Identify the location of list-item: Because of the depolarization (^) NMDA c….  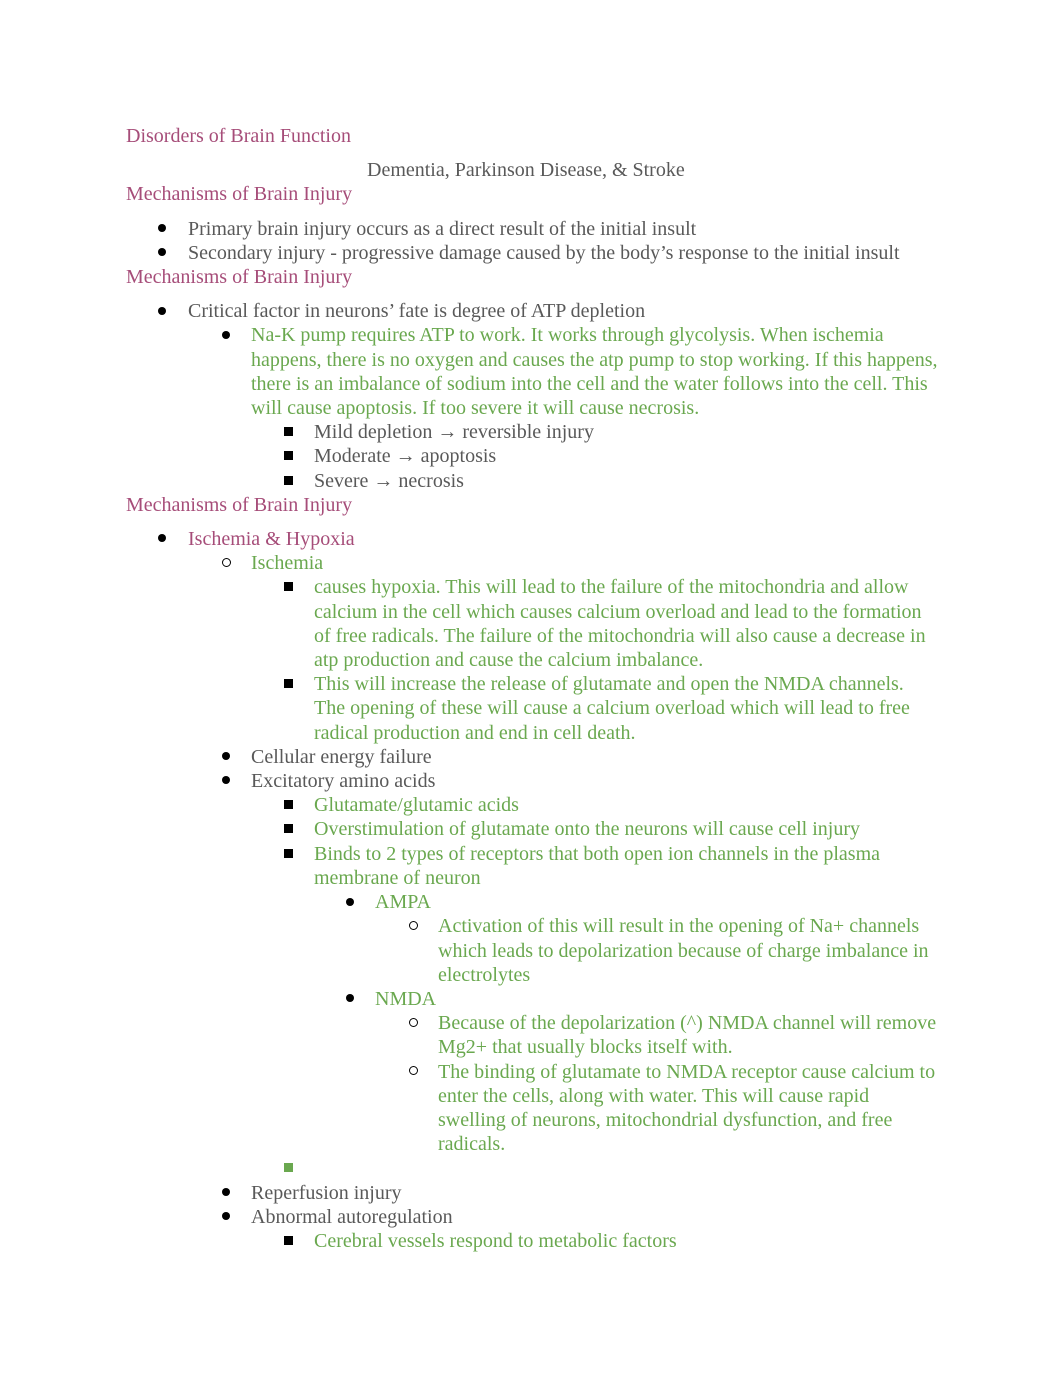
(532, 1035).